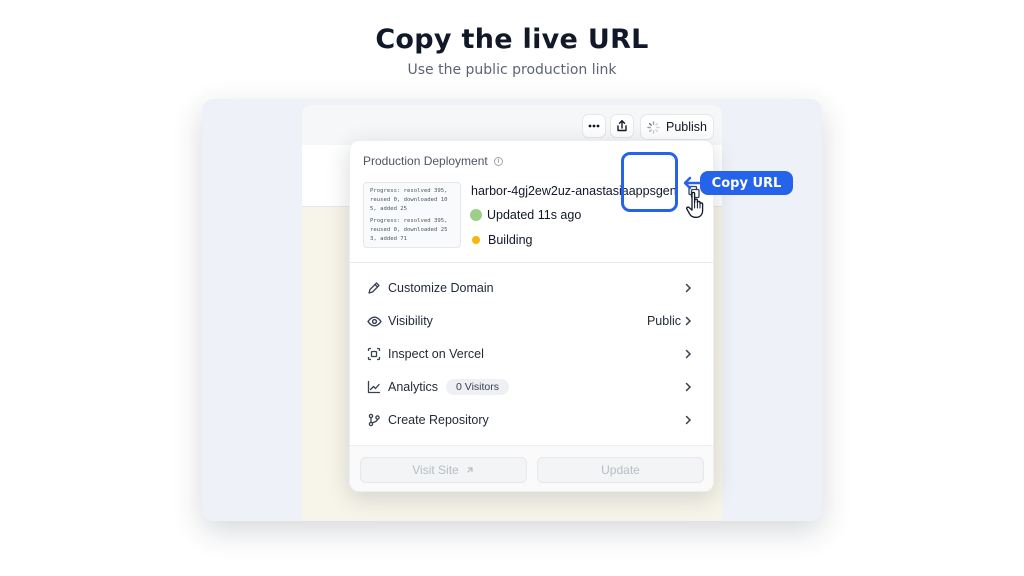 Image resolution: width=1024 pixels, height=576 pixels. I want to click on deployment-heading: Production Deployment i, so click(433, 161).